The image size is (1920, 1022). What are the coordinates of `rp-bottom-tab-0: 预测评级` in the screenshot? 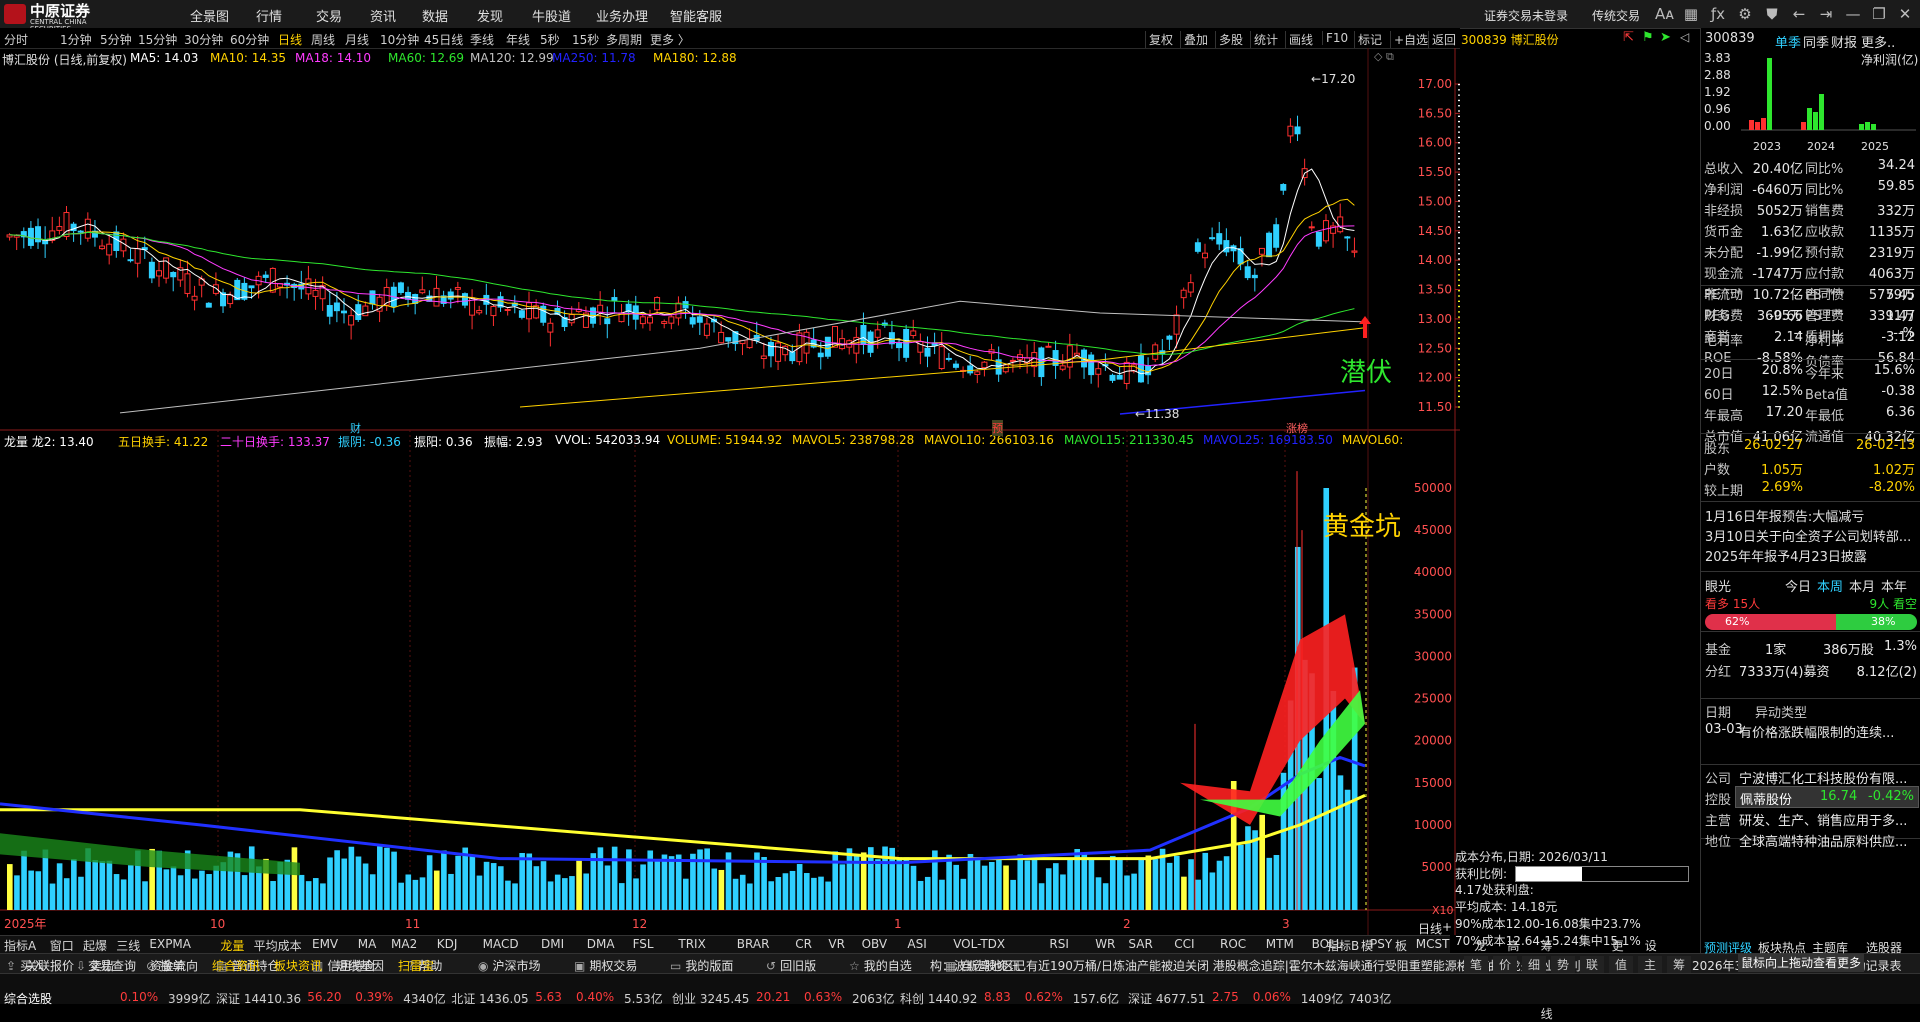 It's located at (1728, 947).